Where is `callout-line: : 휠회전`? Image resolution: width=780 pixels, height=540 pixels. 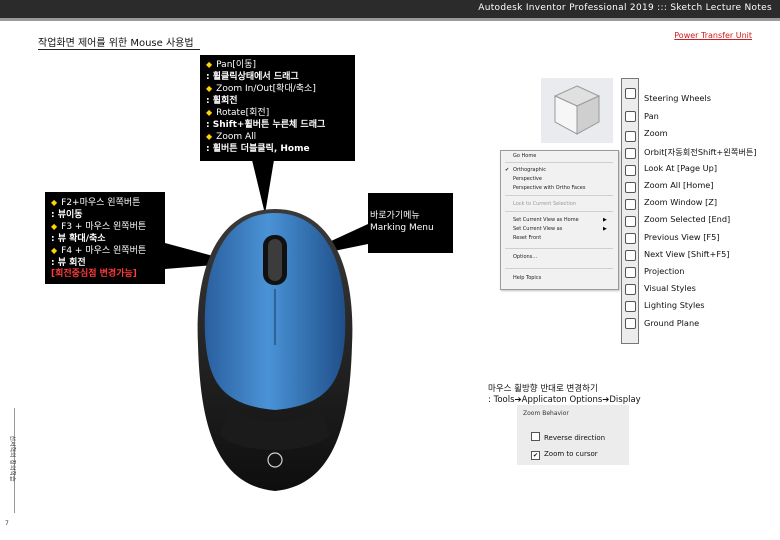
callout-line: : 휠회전 is located at coordinates (277, 102).